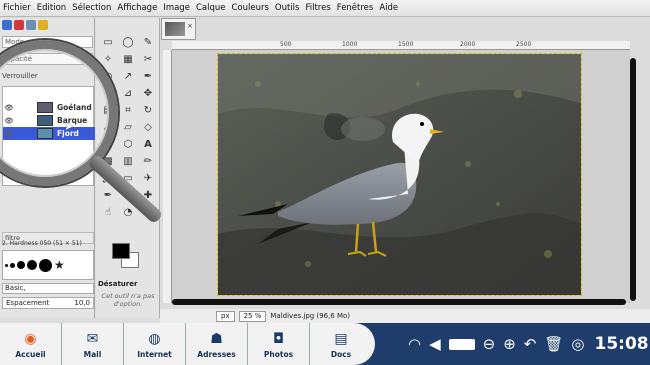 Image resolution: width=650 pixels, height=365 pixels. What do you see at coordinates (249, 8) in the screenshot?
I see `menu-couleurs: Couleurs` at bounding box center [249, 8].